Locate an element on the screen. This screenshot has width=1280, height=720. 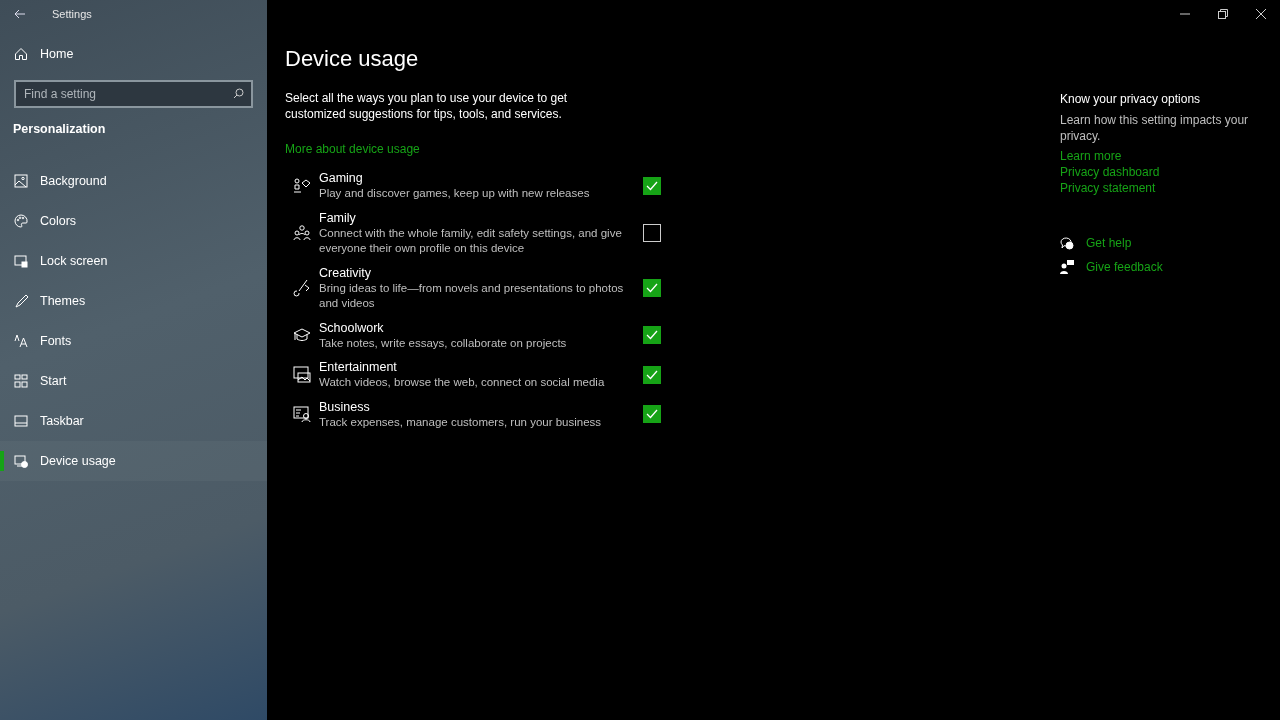
help-link: Get help is located at coordinates (1109, 243).